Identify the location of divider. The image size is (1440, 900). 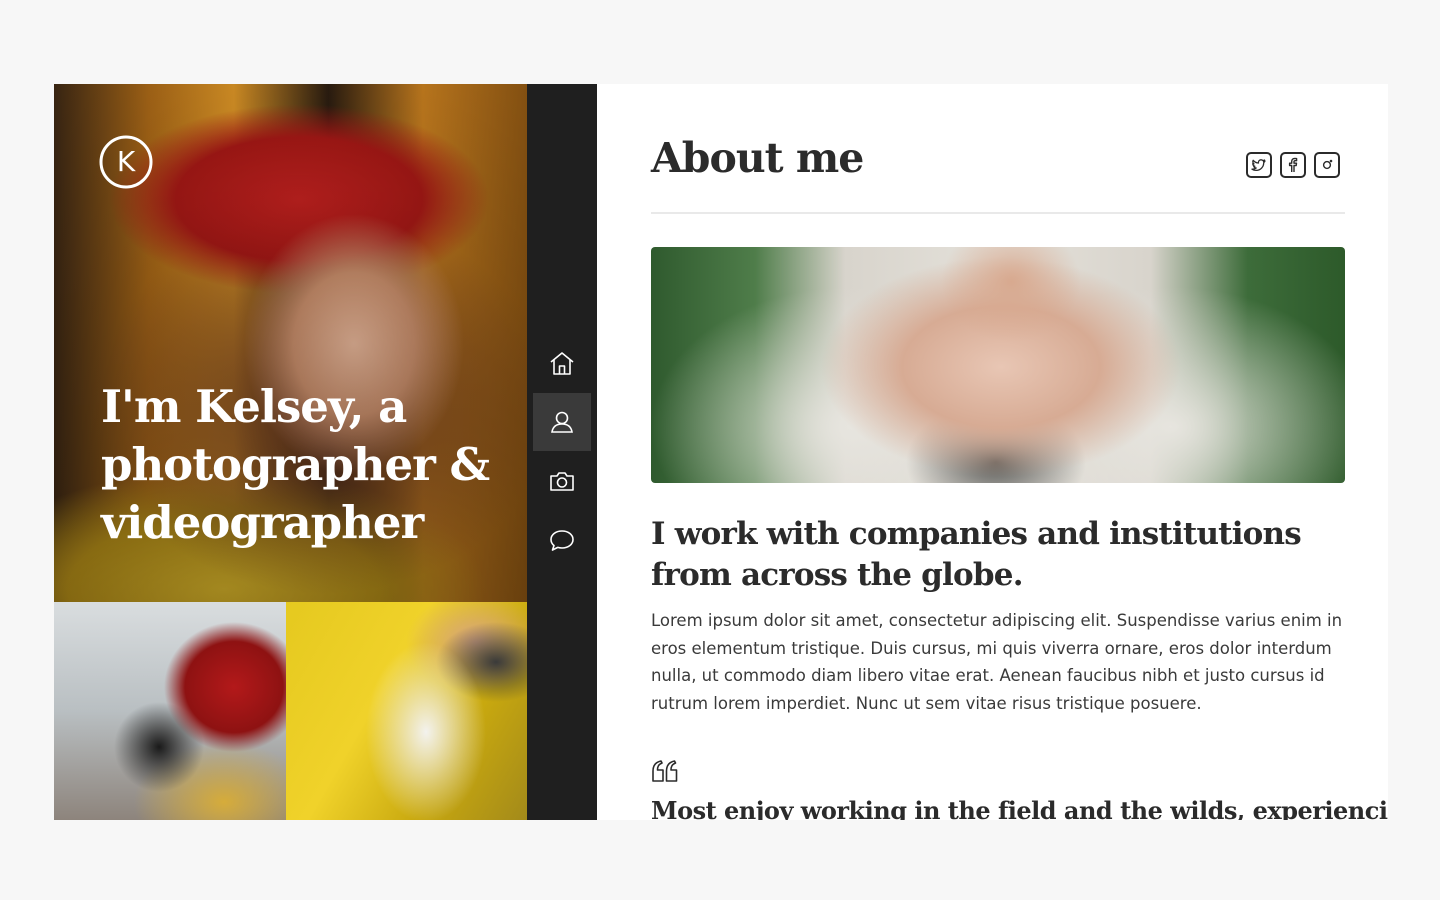
(998, 213).